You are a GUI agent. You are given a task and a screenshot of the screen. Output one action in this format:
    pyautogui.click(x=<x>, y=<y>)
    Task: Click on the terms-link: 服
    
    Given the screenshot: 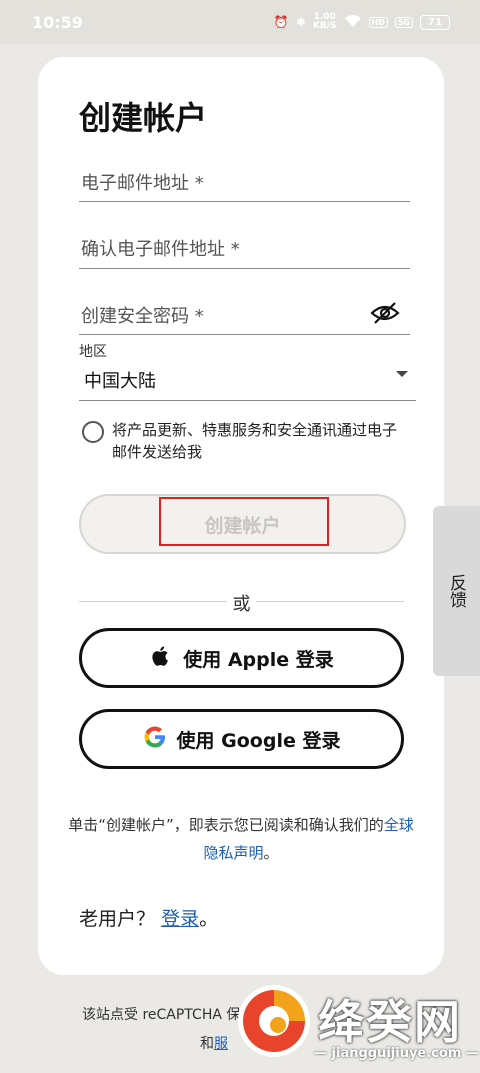 What is the action you would take?
    pyautogui.click(x=221, y=1044)
    